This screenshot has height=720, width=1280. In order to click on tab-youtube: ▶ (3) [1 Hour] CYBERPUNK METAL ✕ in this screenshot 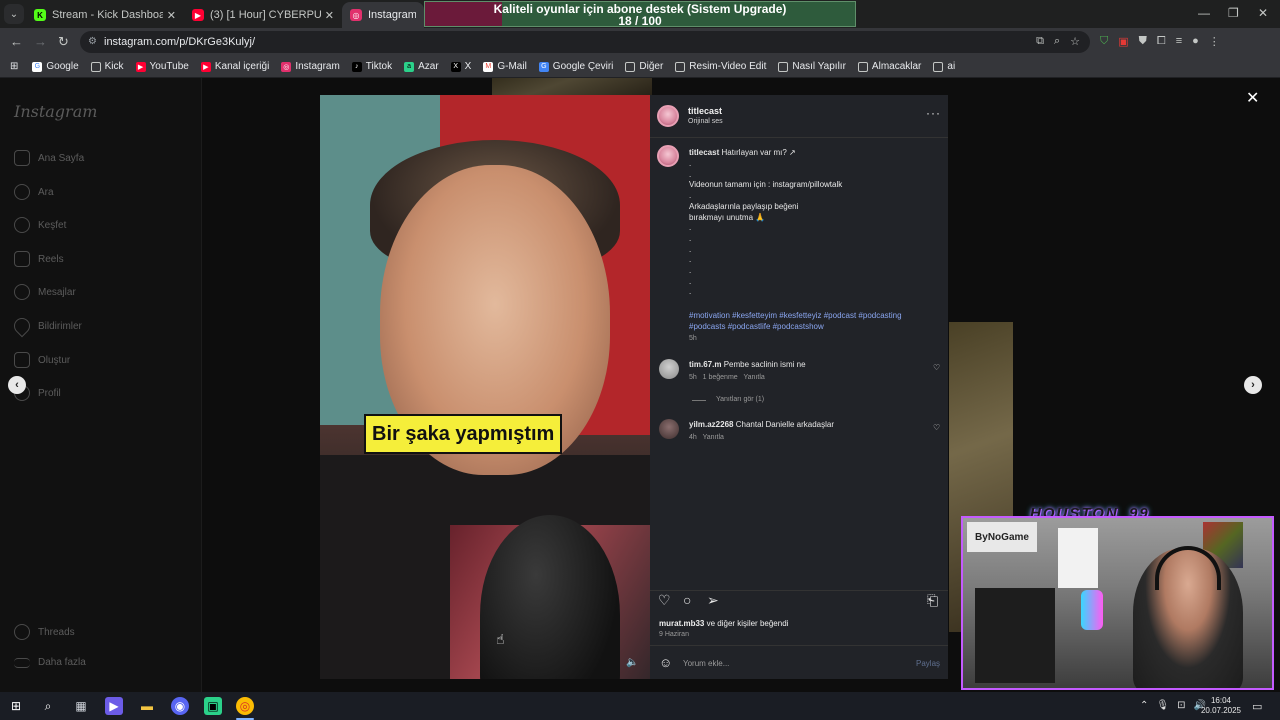, I will do `click(263, 15)`.